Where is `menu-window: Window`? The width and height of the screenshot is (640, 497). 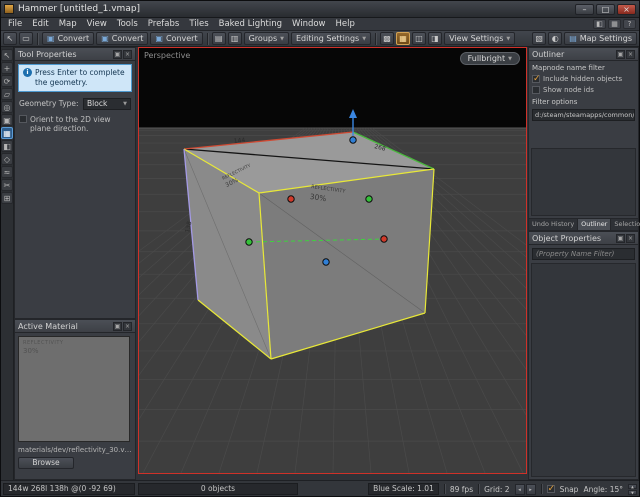 menu-window: Window is located at coordinates (309, 24).